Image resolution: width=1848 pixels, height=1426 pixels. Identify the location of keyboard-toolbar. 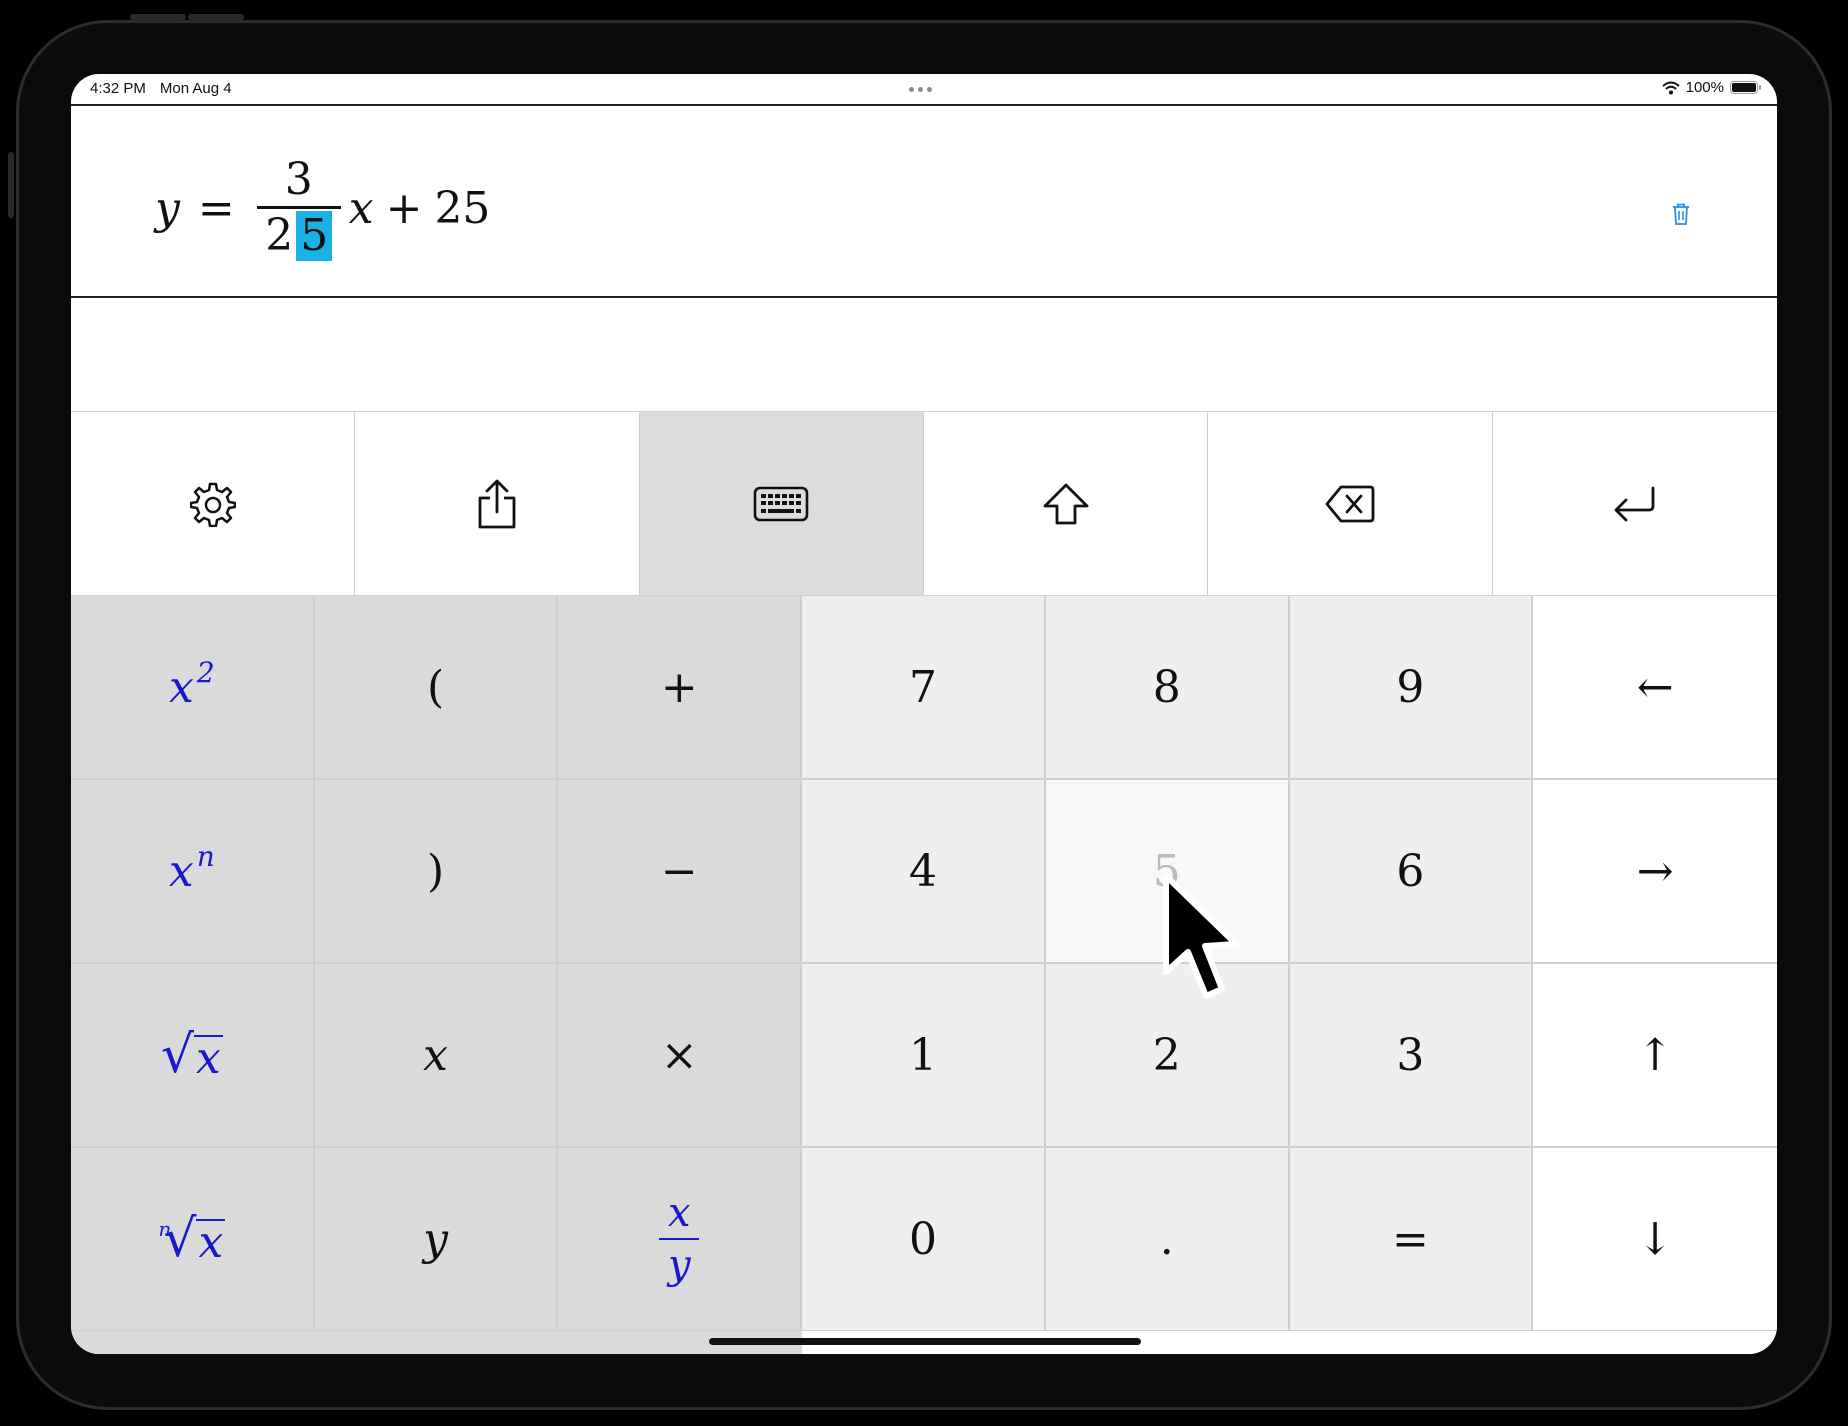
(924, 503).